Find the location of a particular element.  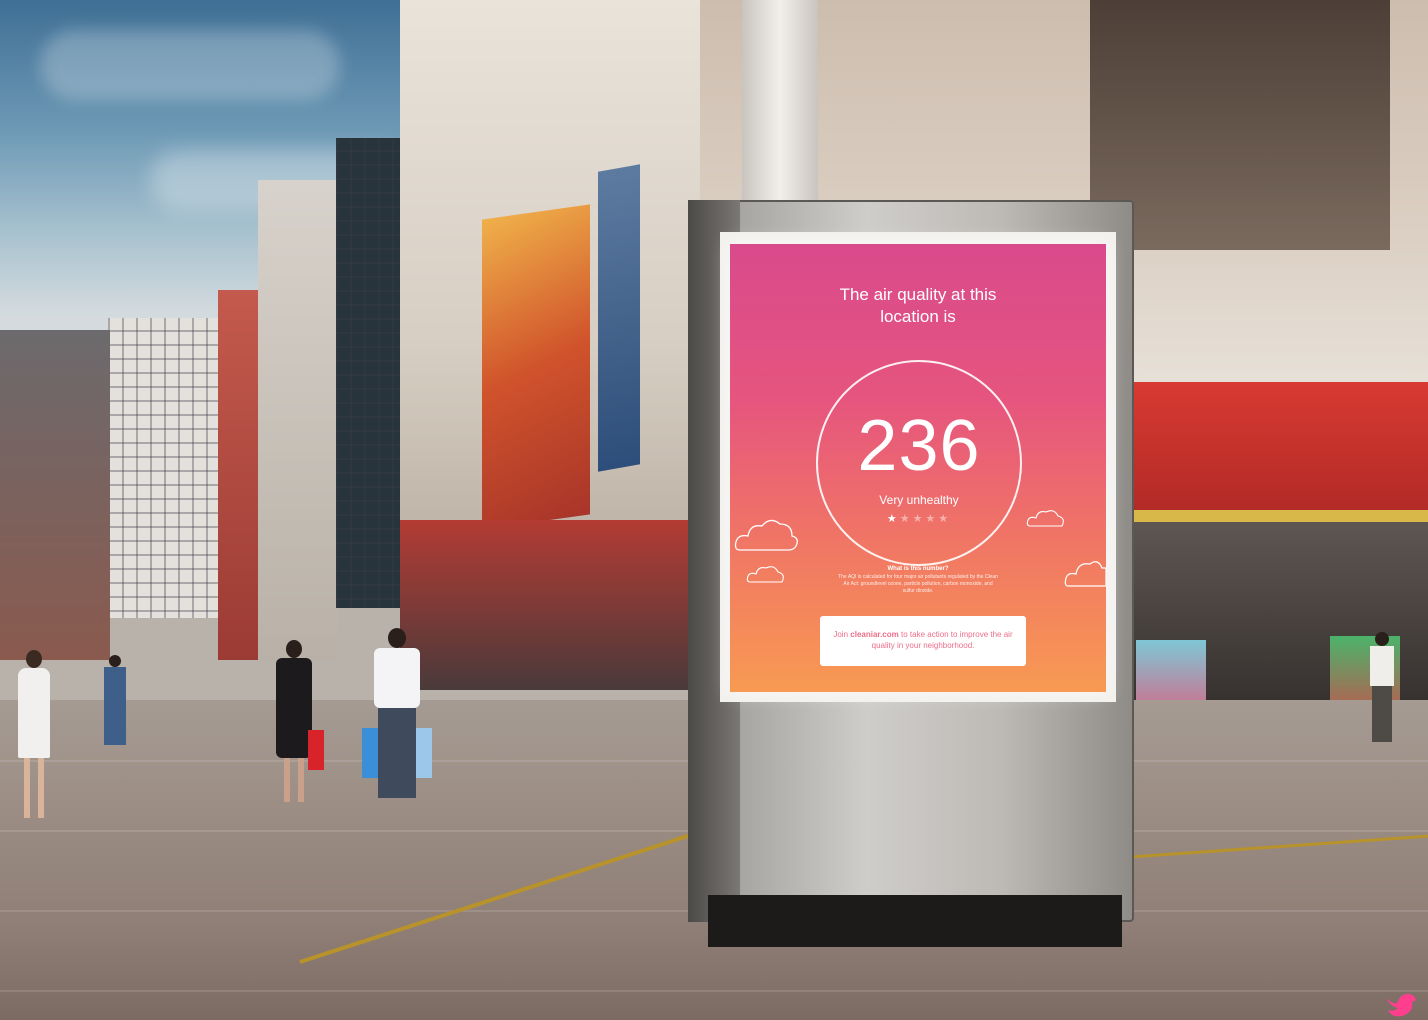

red-band is located at coordinates (1269, 446).